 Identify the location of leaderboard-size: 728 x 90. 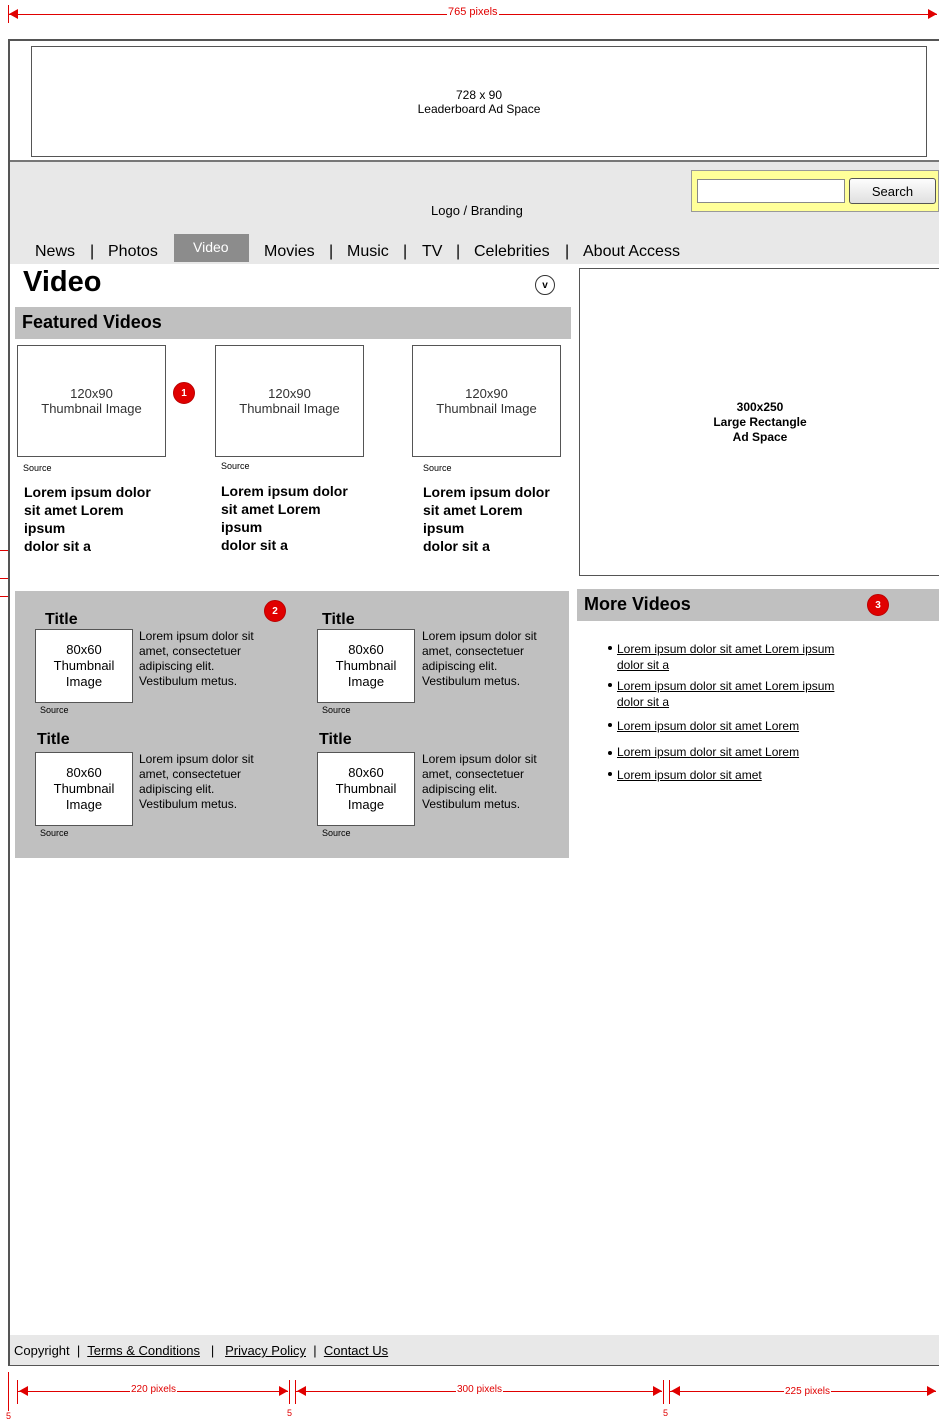
(479, 94).